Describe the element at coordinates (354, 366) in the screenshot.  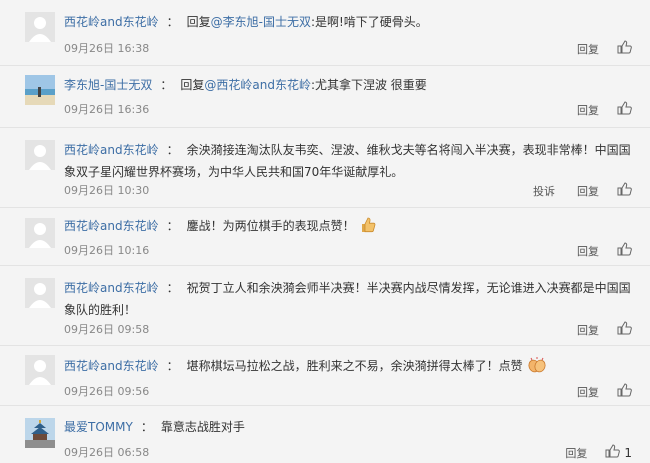
I see `comment-text: 堪称棋坛马拉松之战，胜利来之不易，余泱漪拼得太棒了！点赞` at that location.